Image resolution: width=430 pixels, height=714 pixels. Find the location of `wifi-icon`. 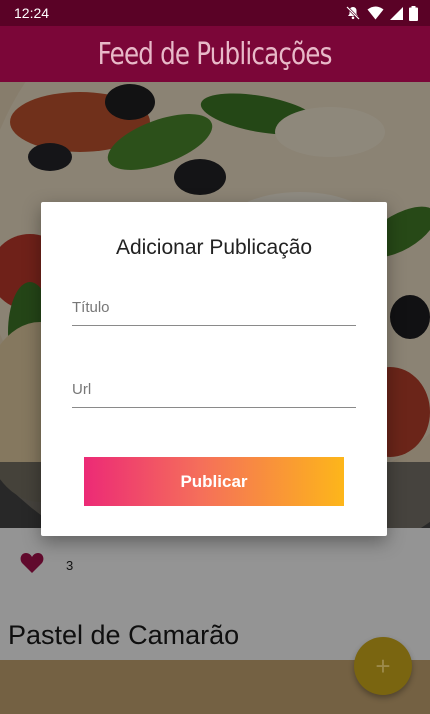

wifi-icon is located at coordinates (375, 13).